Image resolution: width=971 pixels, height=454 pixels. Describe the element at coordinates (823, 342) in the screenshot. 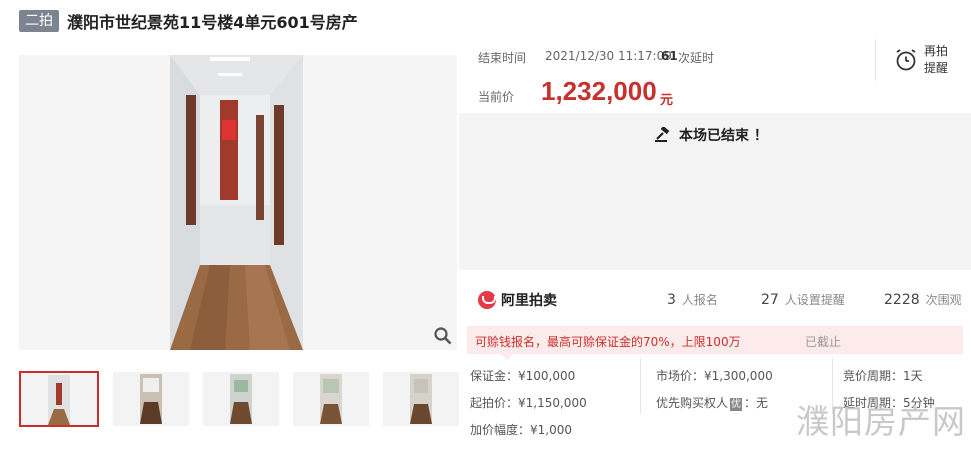

I see `credit-notice-status: 已截止` at that location.